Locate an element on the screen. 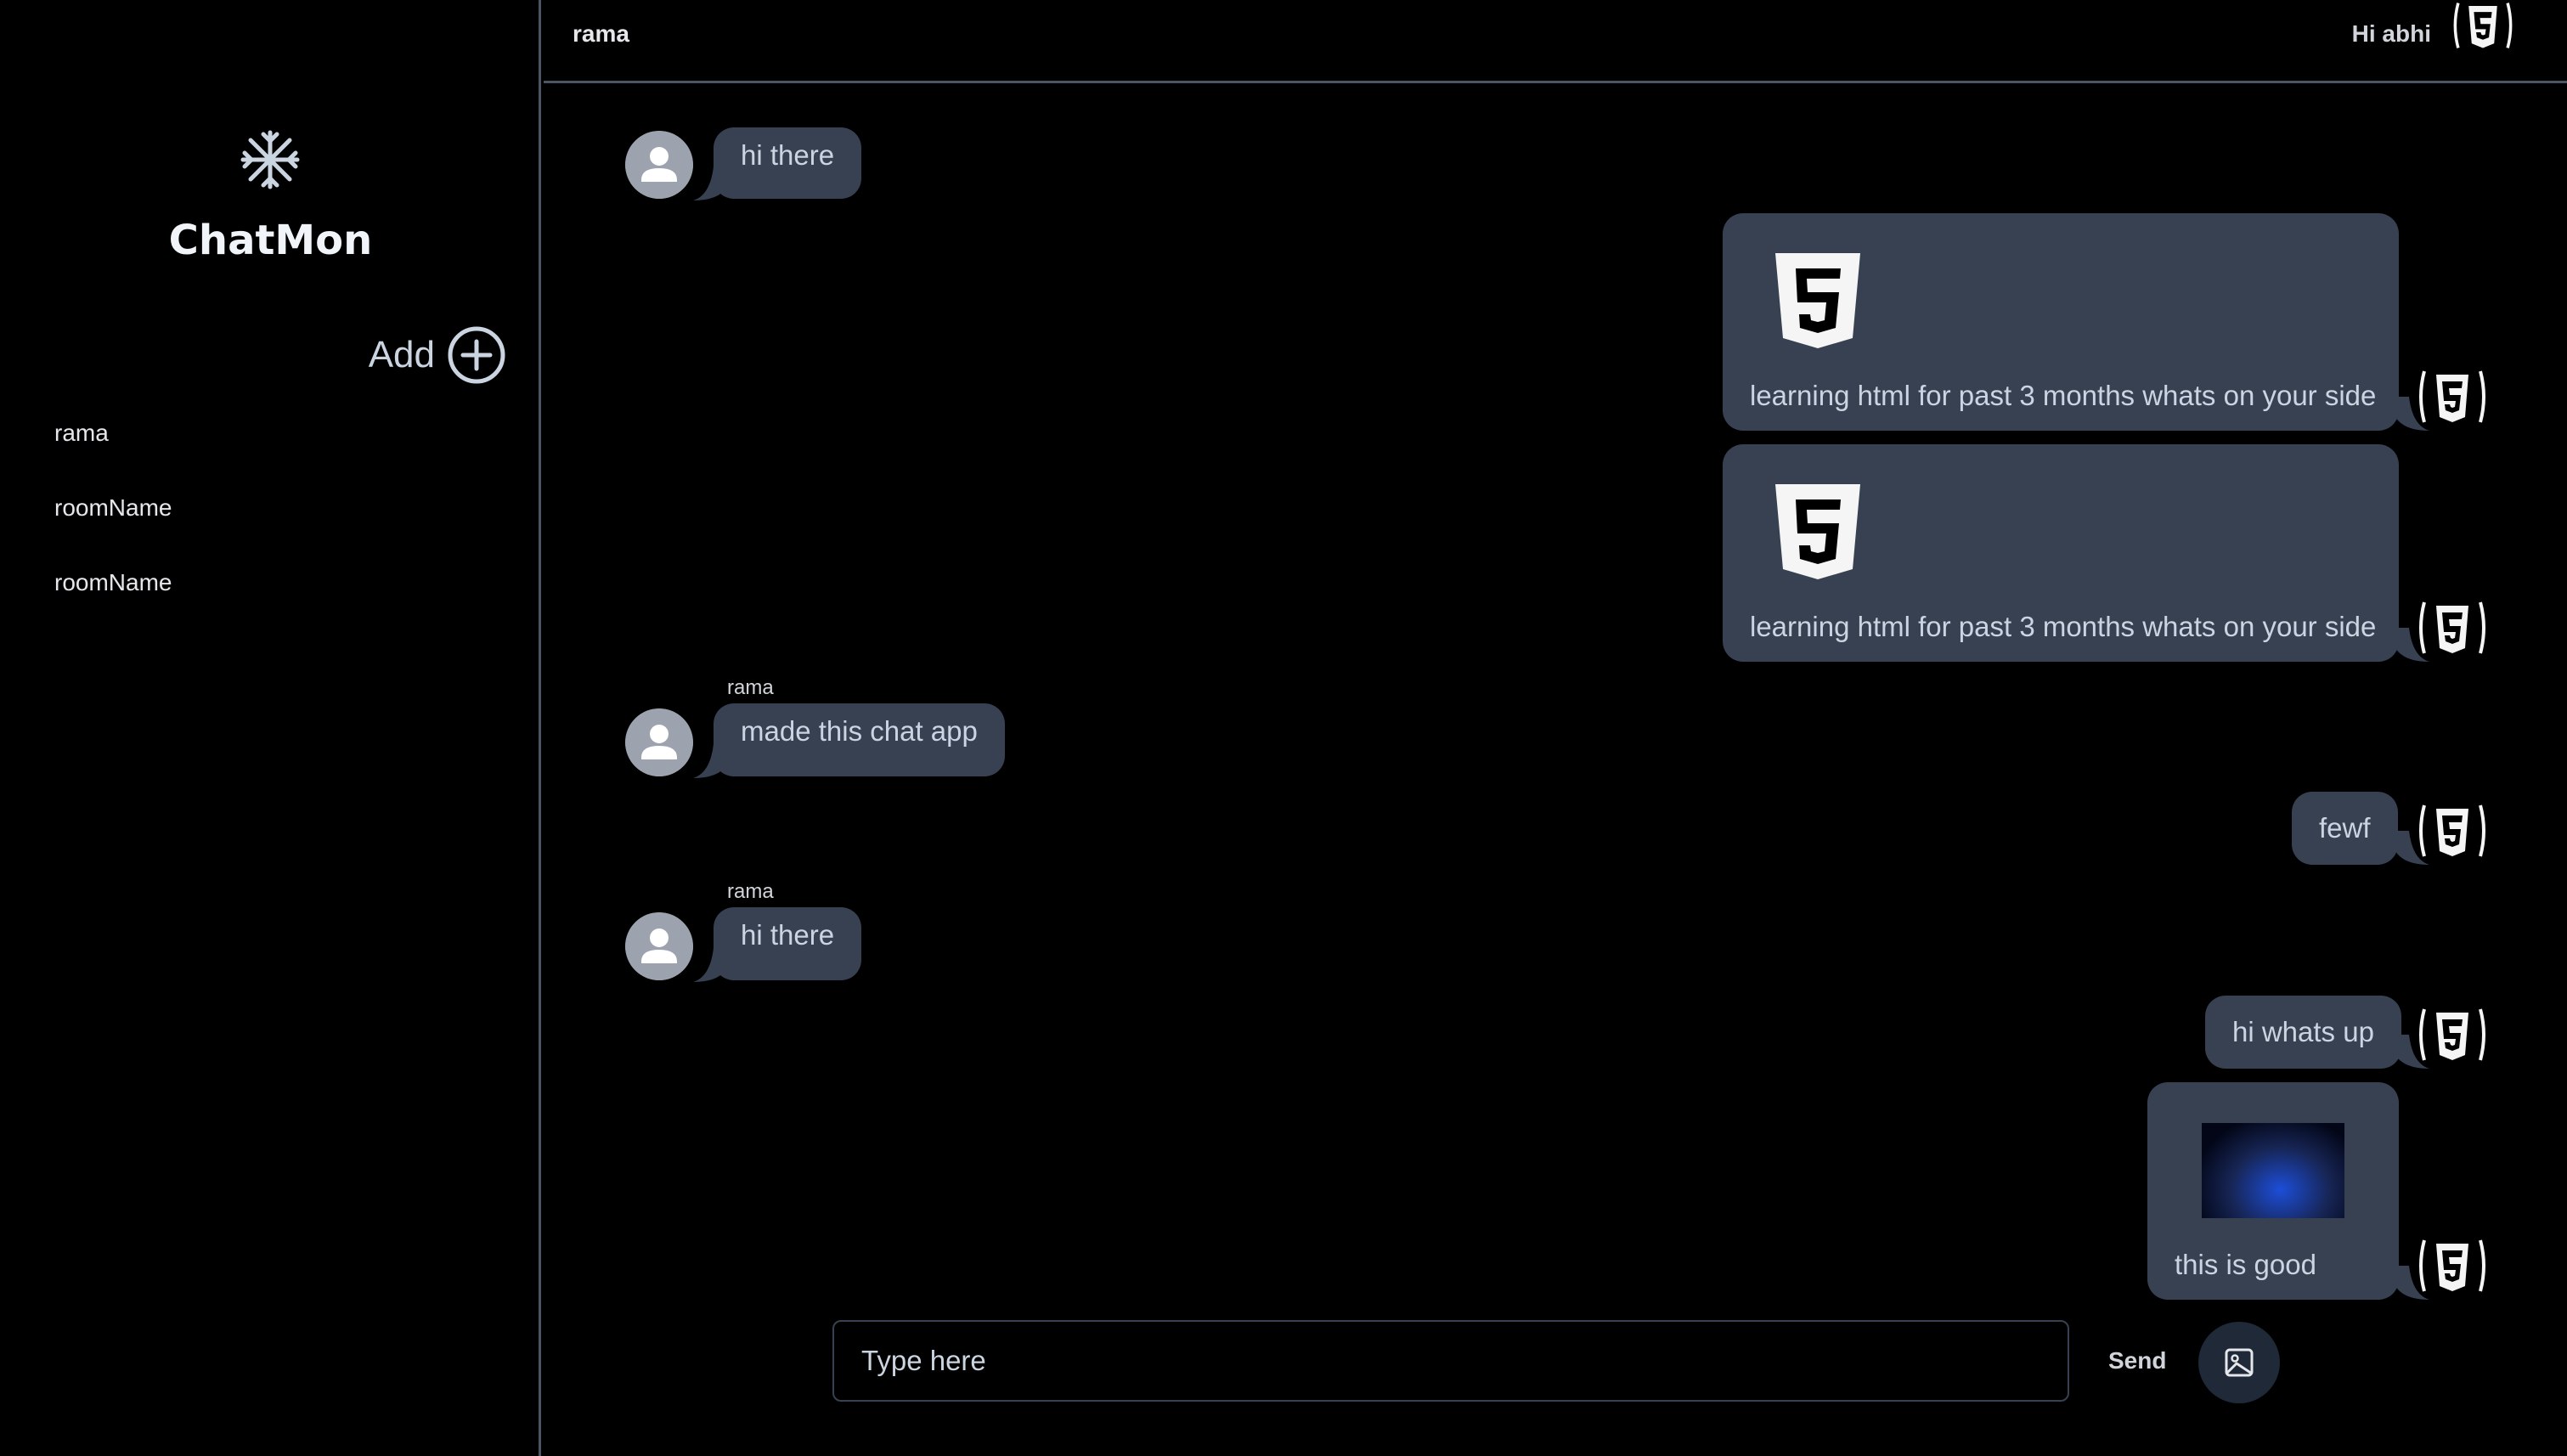  user-greeting: Hi abhi is located at coordinates (2391, 33).